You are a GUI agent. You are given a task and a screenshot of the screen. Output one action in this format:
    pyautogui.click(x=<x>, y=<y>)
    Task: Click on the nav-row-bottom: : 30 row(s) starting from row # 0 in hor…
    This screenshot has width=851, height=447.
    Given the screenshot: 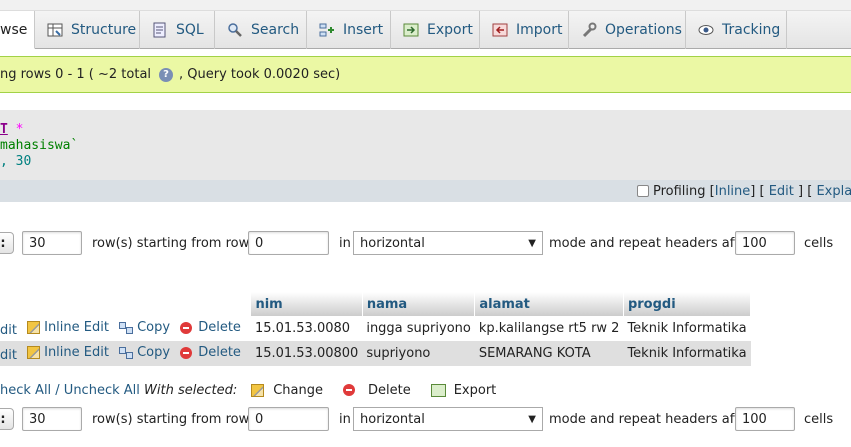 What is the action you would take?
    pyautogui.click(x=425, y=419)
    